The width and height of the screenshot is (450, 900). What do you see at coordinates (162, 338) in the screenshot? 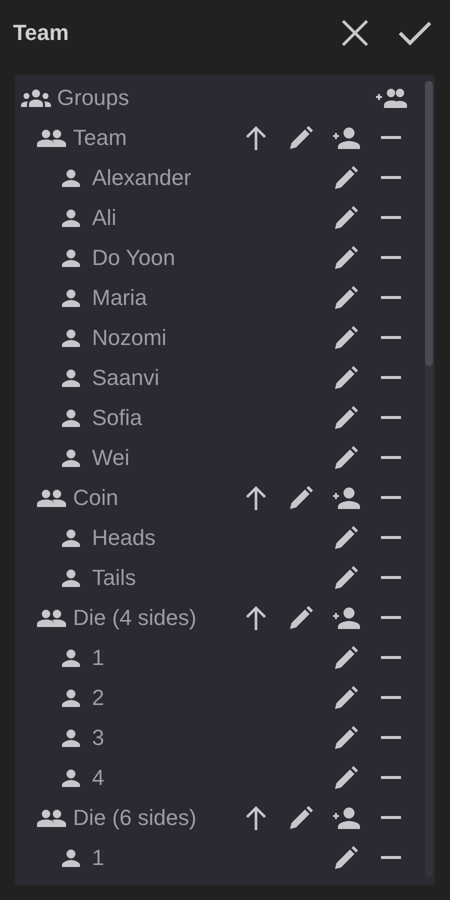
I see `member-name: Nozomi` at bounding box center [162, 338].